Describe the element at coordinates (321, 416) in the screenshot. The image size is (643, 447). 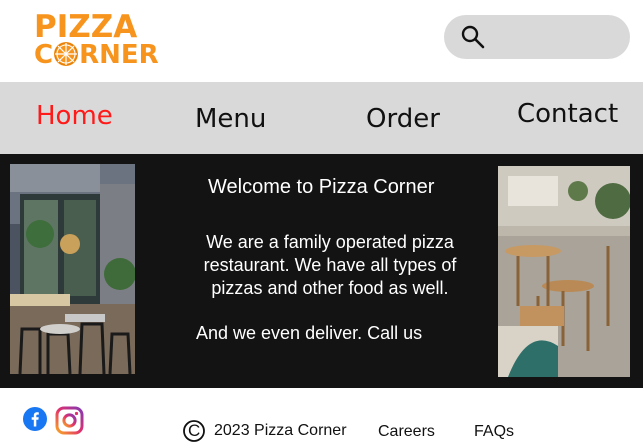
I see `footer: C 2023 Pizza Corner Careers FAQs` at that location.